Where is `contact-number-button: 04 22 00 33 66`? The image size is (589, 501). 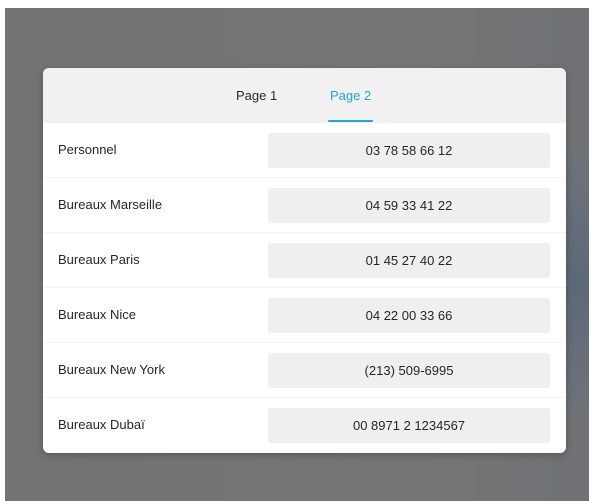 contact-number-button: 04 22 00 33 66 is located at coordinates (409, 315).